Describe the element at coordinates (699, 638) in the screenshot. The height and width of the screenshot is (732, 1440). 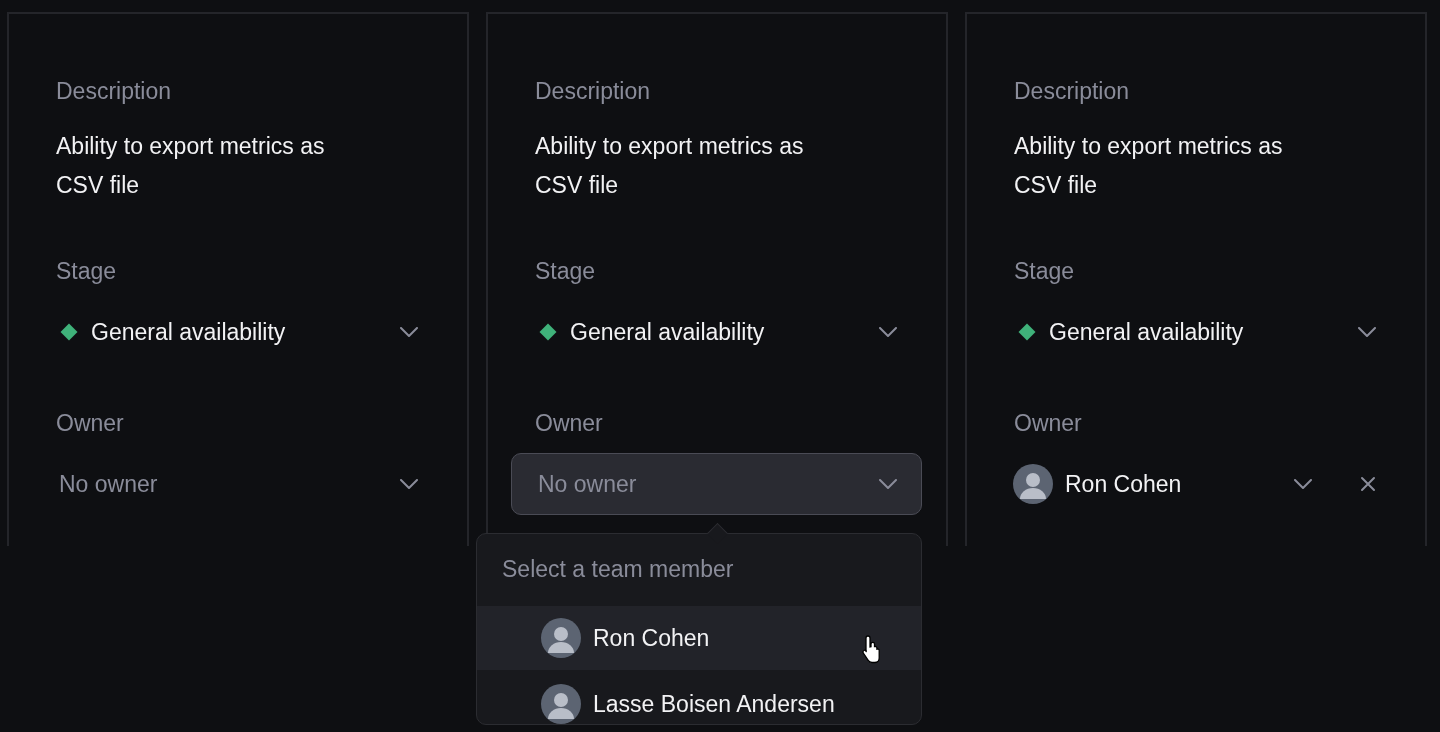
I see `member-option: Ron Cohen` at that location.